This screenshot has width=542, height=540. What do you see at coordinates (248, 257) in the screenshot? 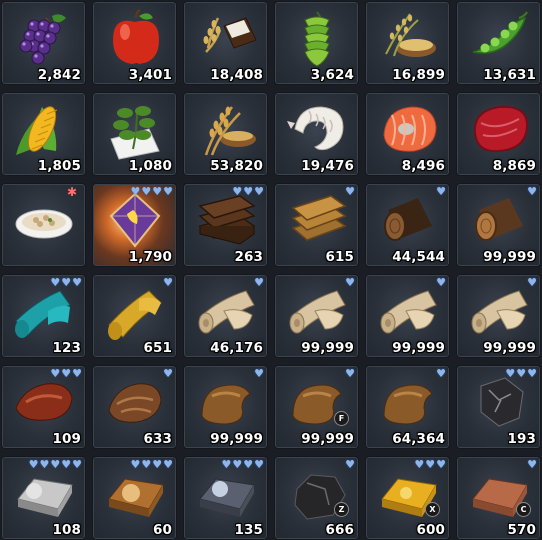
I see `item-quantity: 263` at bounding box center [248, 257].